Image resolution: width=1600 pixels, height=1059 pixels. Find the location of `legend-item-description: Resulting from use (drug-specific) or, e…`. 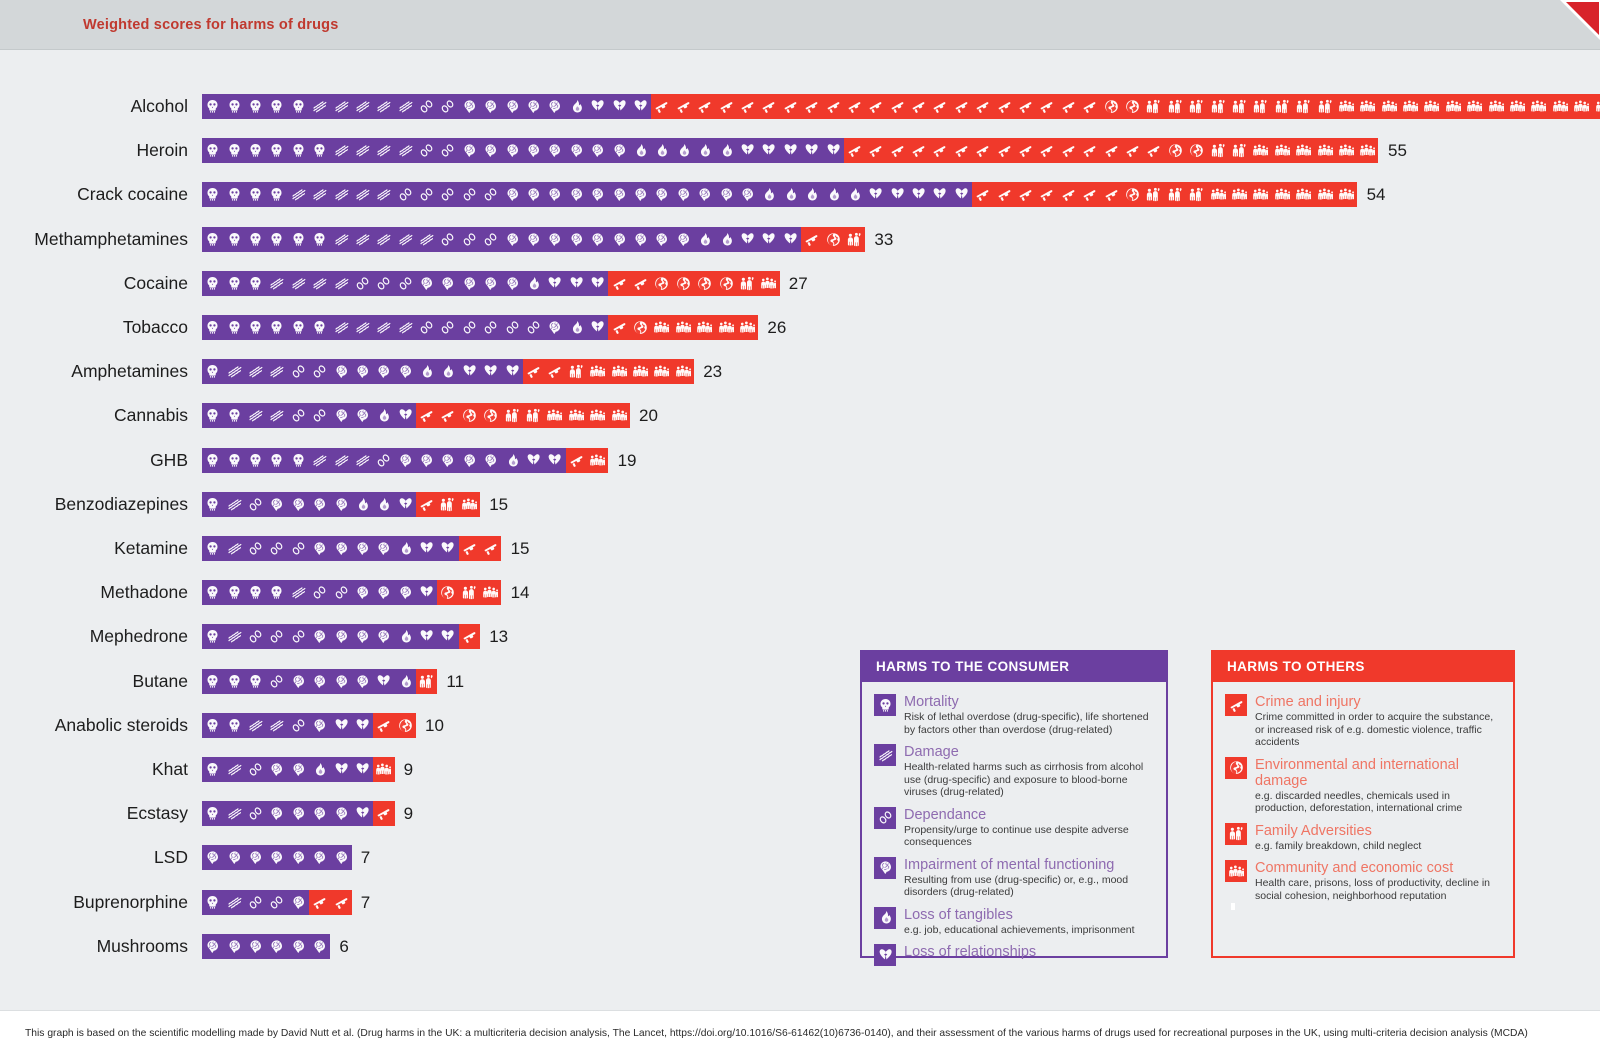

legend-item-description: Resulting from use (drug-specific) or, e… is located at coordinates (1016, 886).